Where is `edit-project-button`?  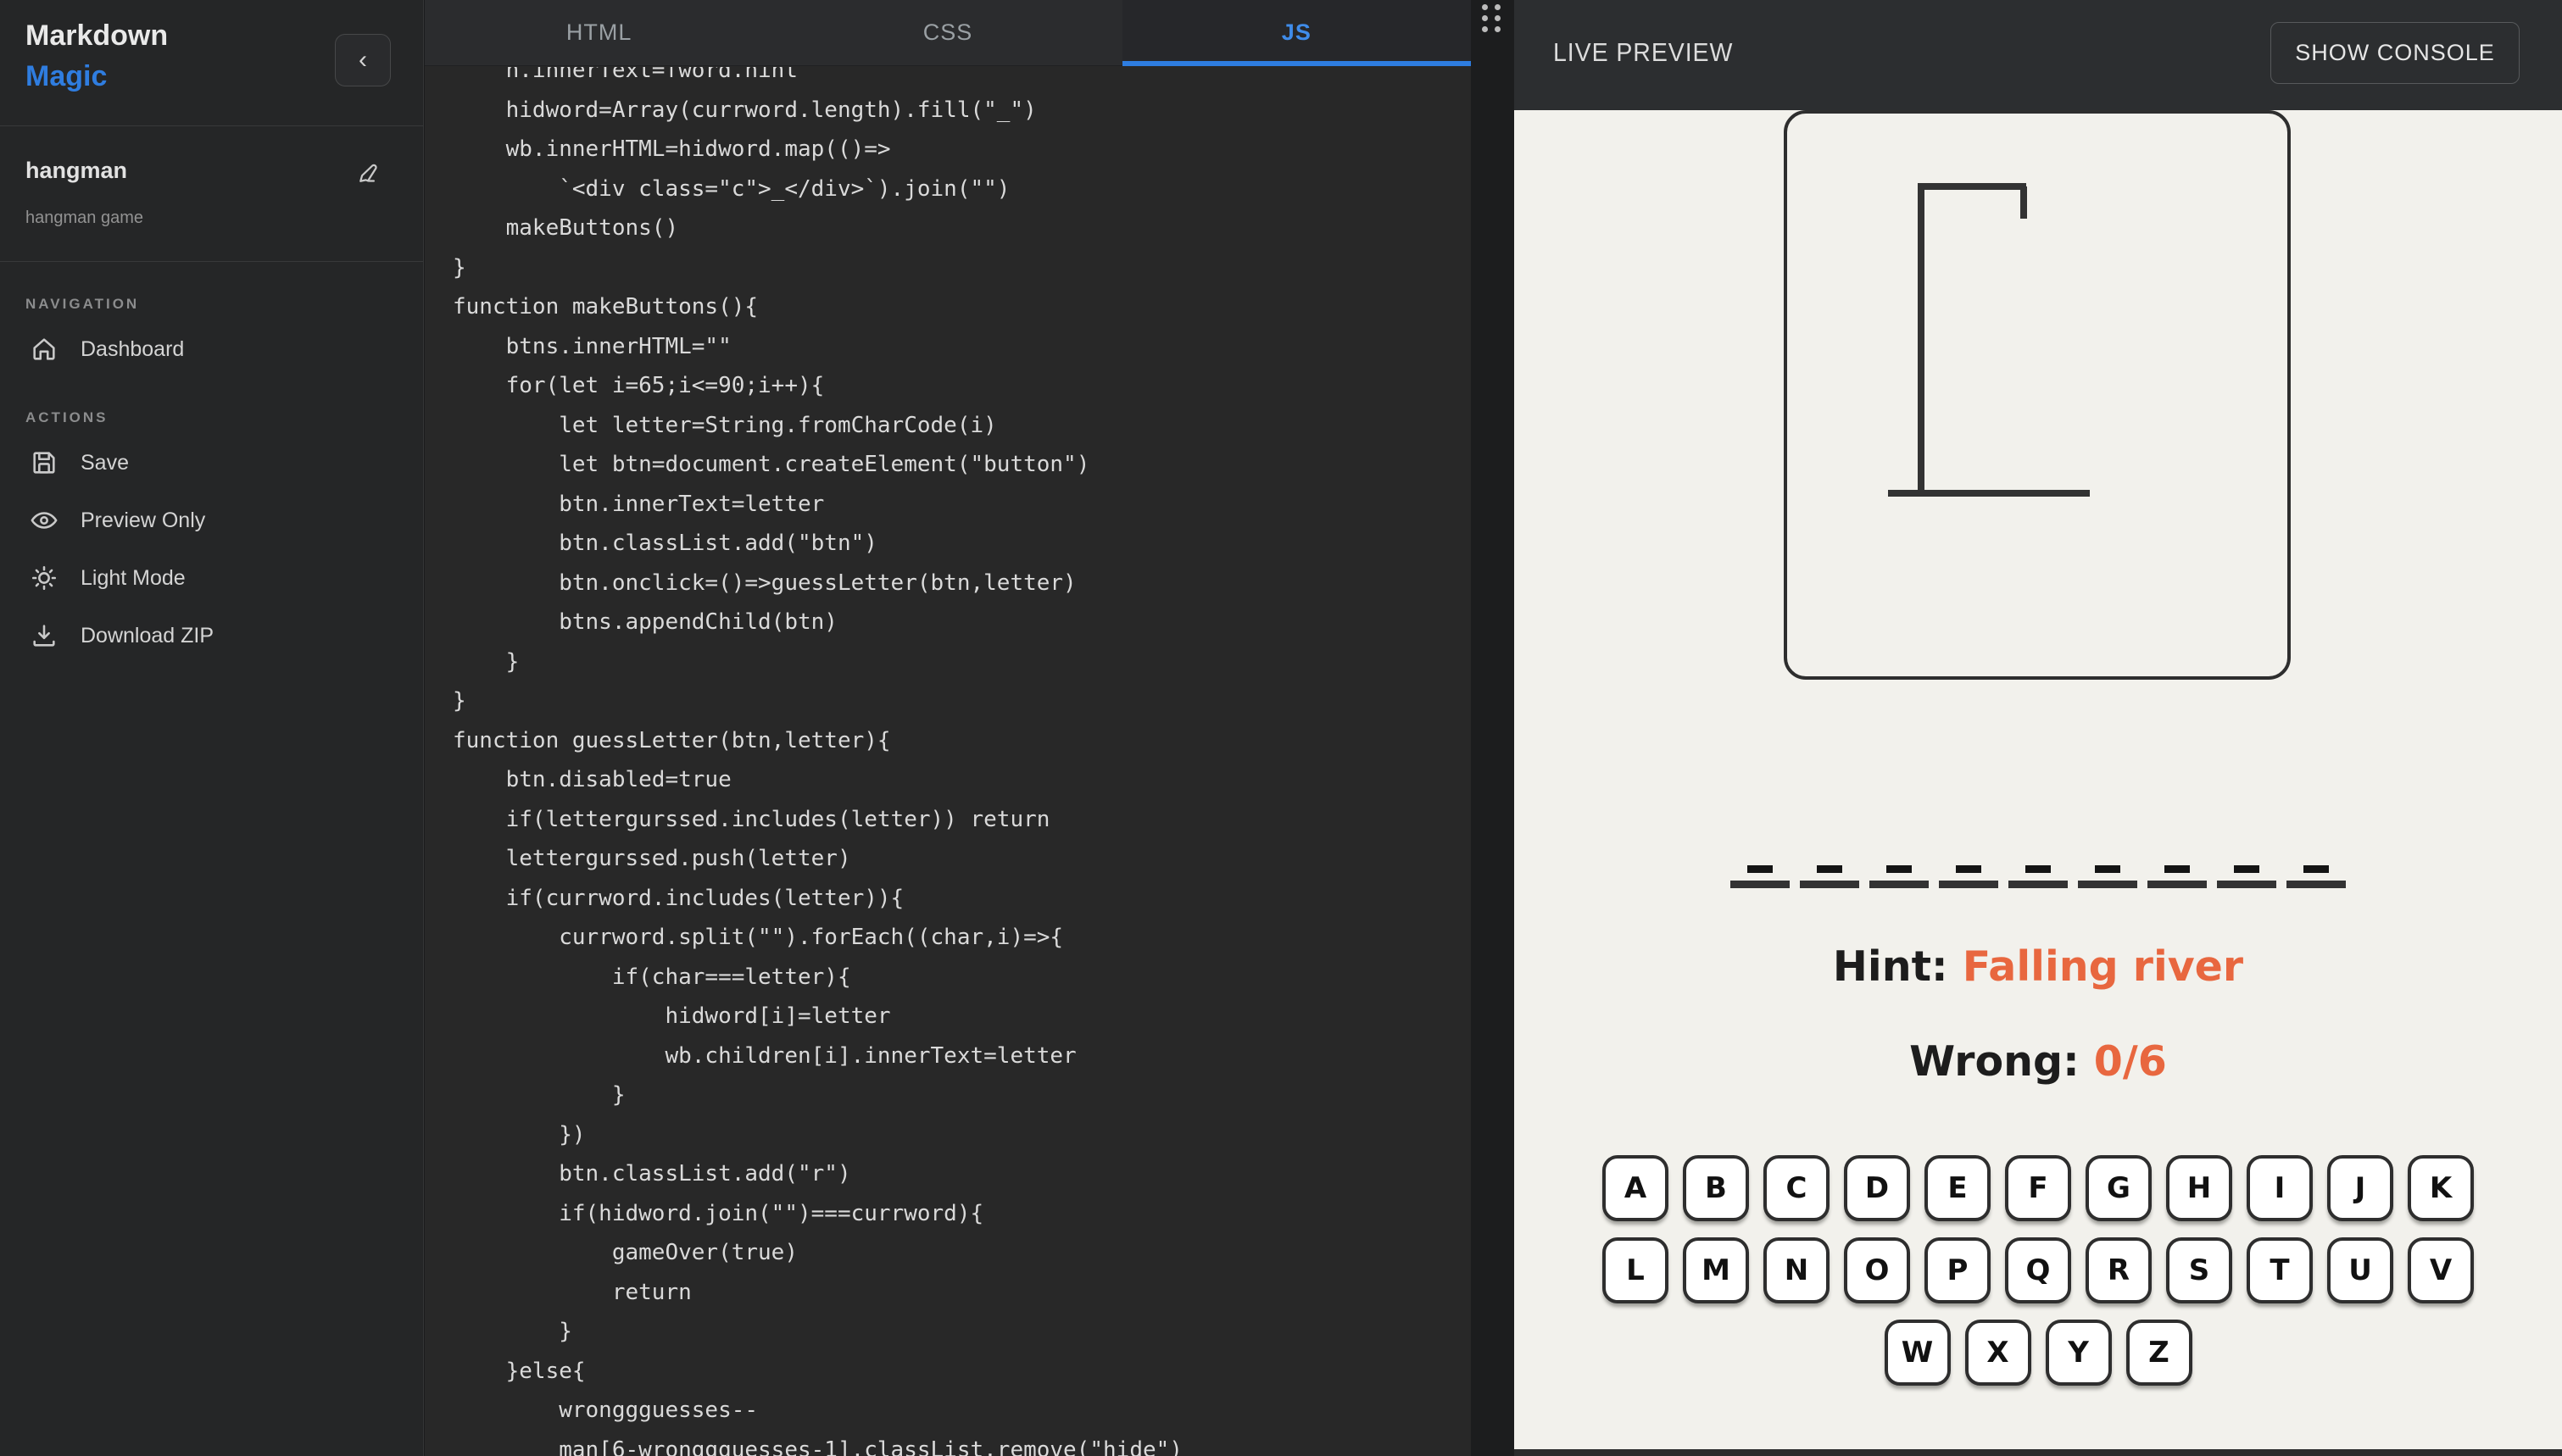 edit-project-button is located at coordinates (368, 173).